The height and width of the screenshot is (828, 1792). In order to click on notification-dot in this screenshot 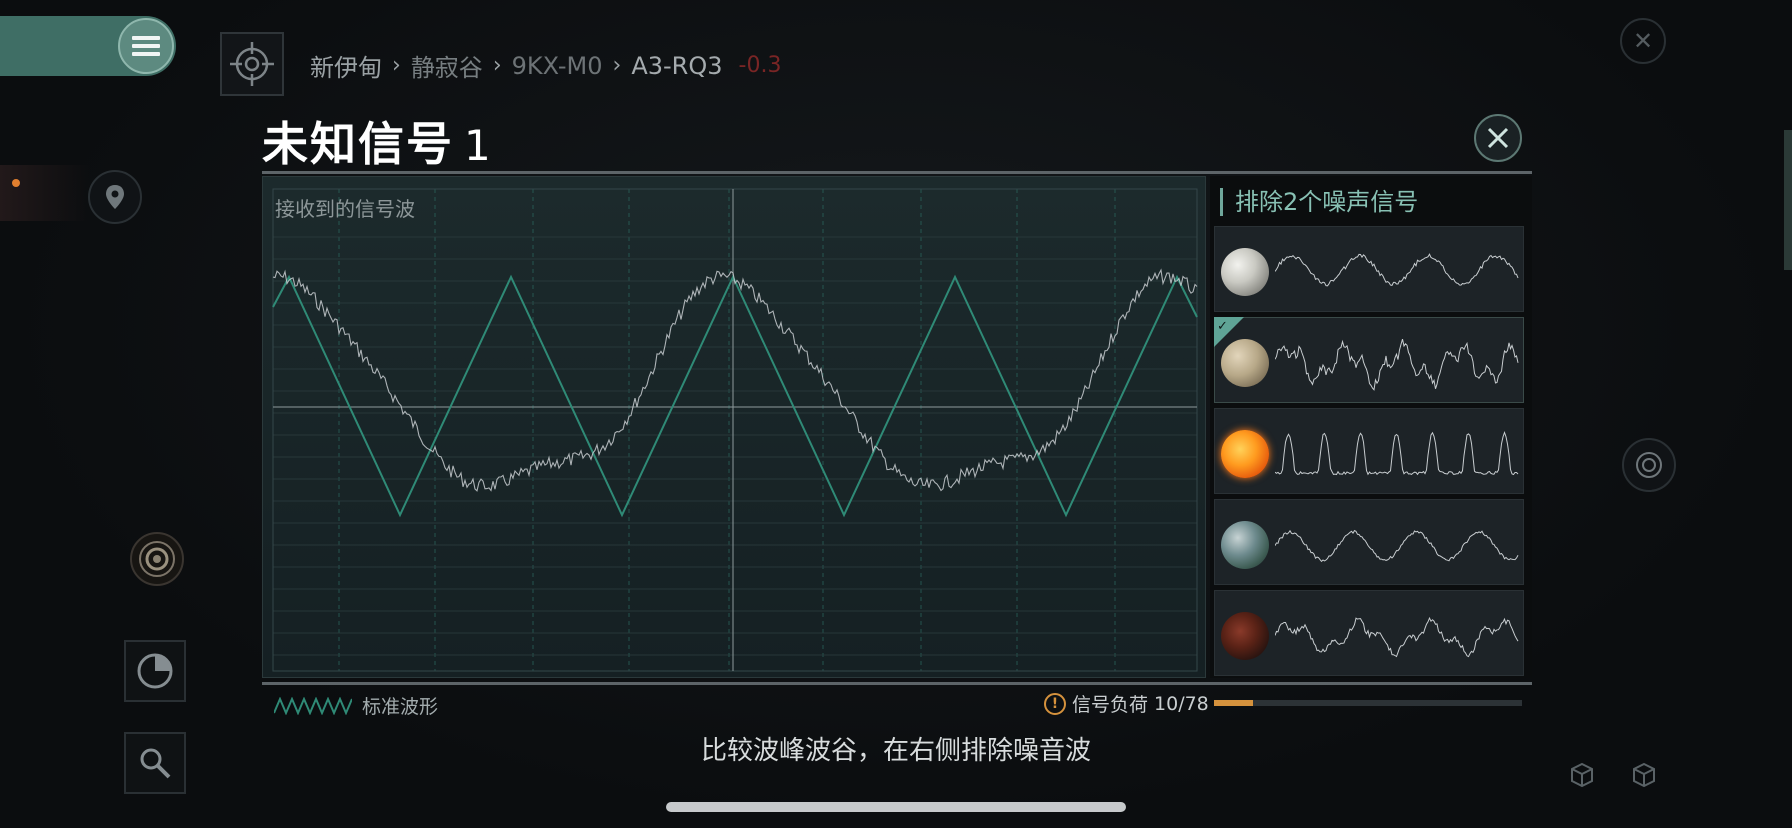, I will do `click(16, 183)`.